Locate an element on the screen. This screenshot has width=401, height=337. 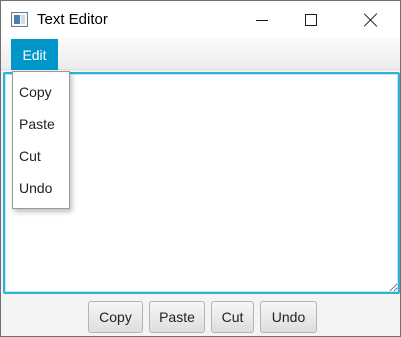
title-bar: Text Editor is located at coordinates (200, 20).